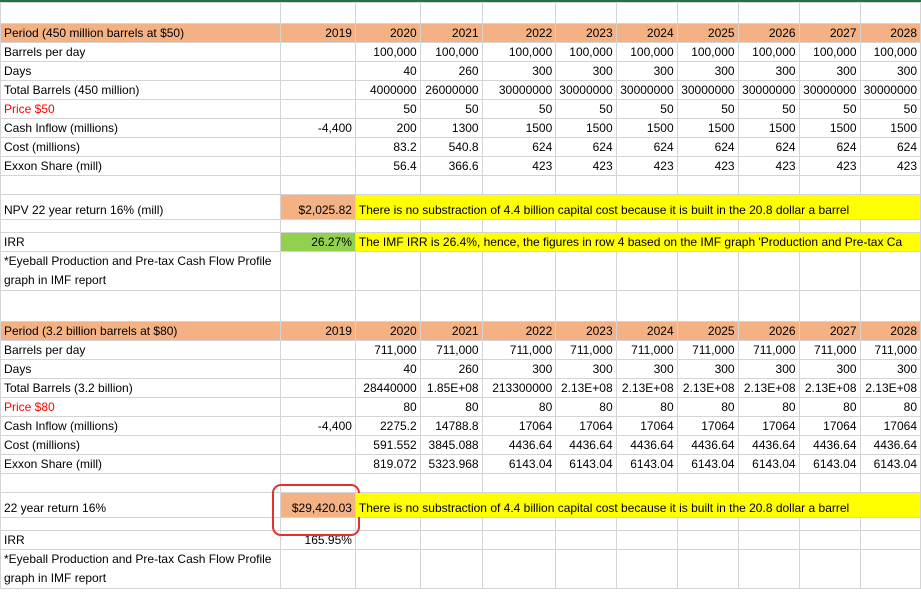 Image resolution: width=921 pixels, height=606 pixels. I want to click on value-cell: 2.13E+08, so click(707, 388).